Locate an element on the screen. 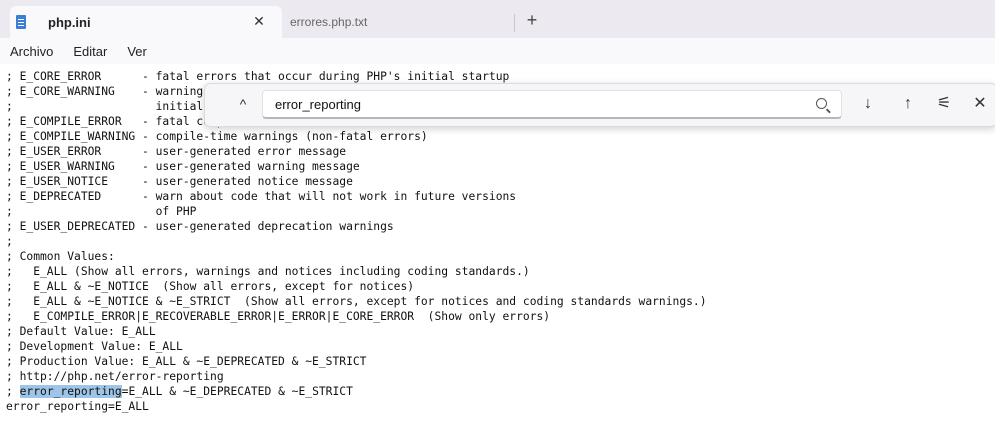 The height and width of the screenshot is (428, 995). find-bar: ^ error_reporting ↓ ↑ ⚟ ✕ is located at coordinates (599, 105).